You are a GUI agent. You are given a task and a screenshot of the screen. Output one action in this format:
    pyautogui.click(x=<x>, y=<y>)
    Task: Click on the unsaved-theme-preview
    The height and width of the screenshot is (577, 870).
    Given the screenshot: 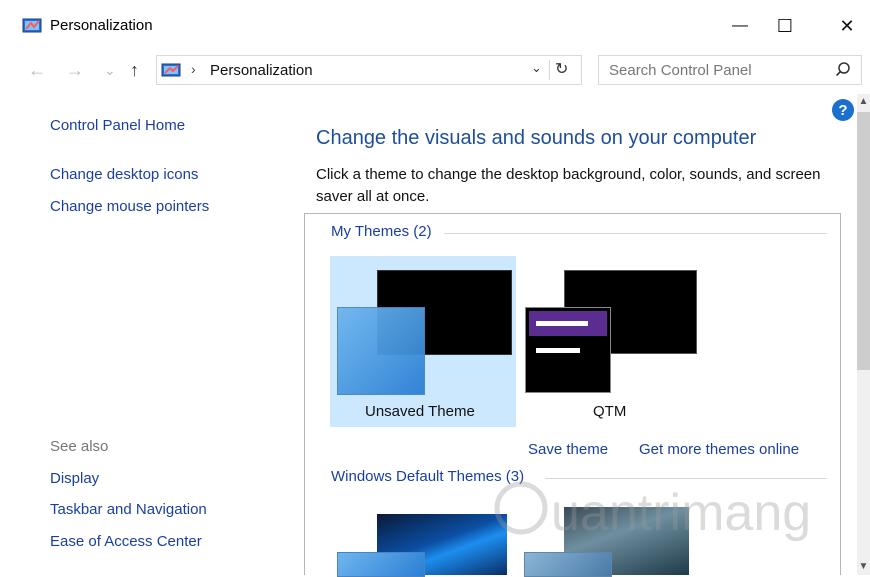 What is the action you would take?
    pyautogui.click(x=424, y=332)
    